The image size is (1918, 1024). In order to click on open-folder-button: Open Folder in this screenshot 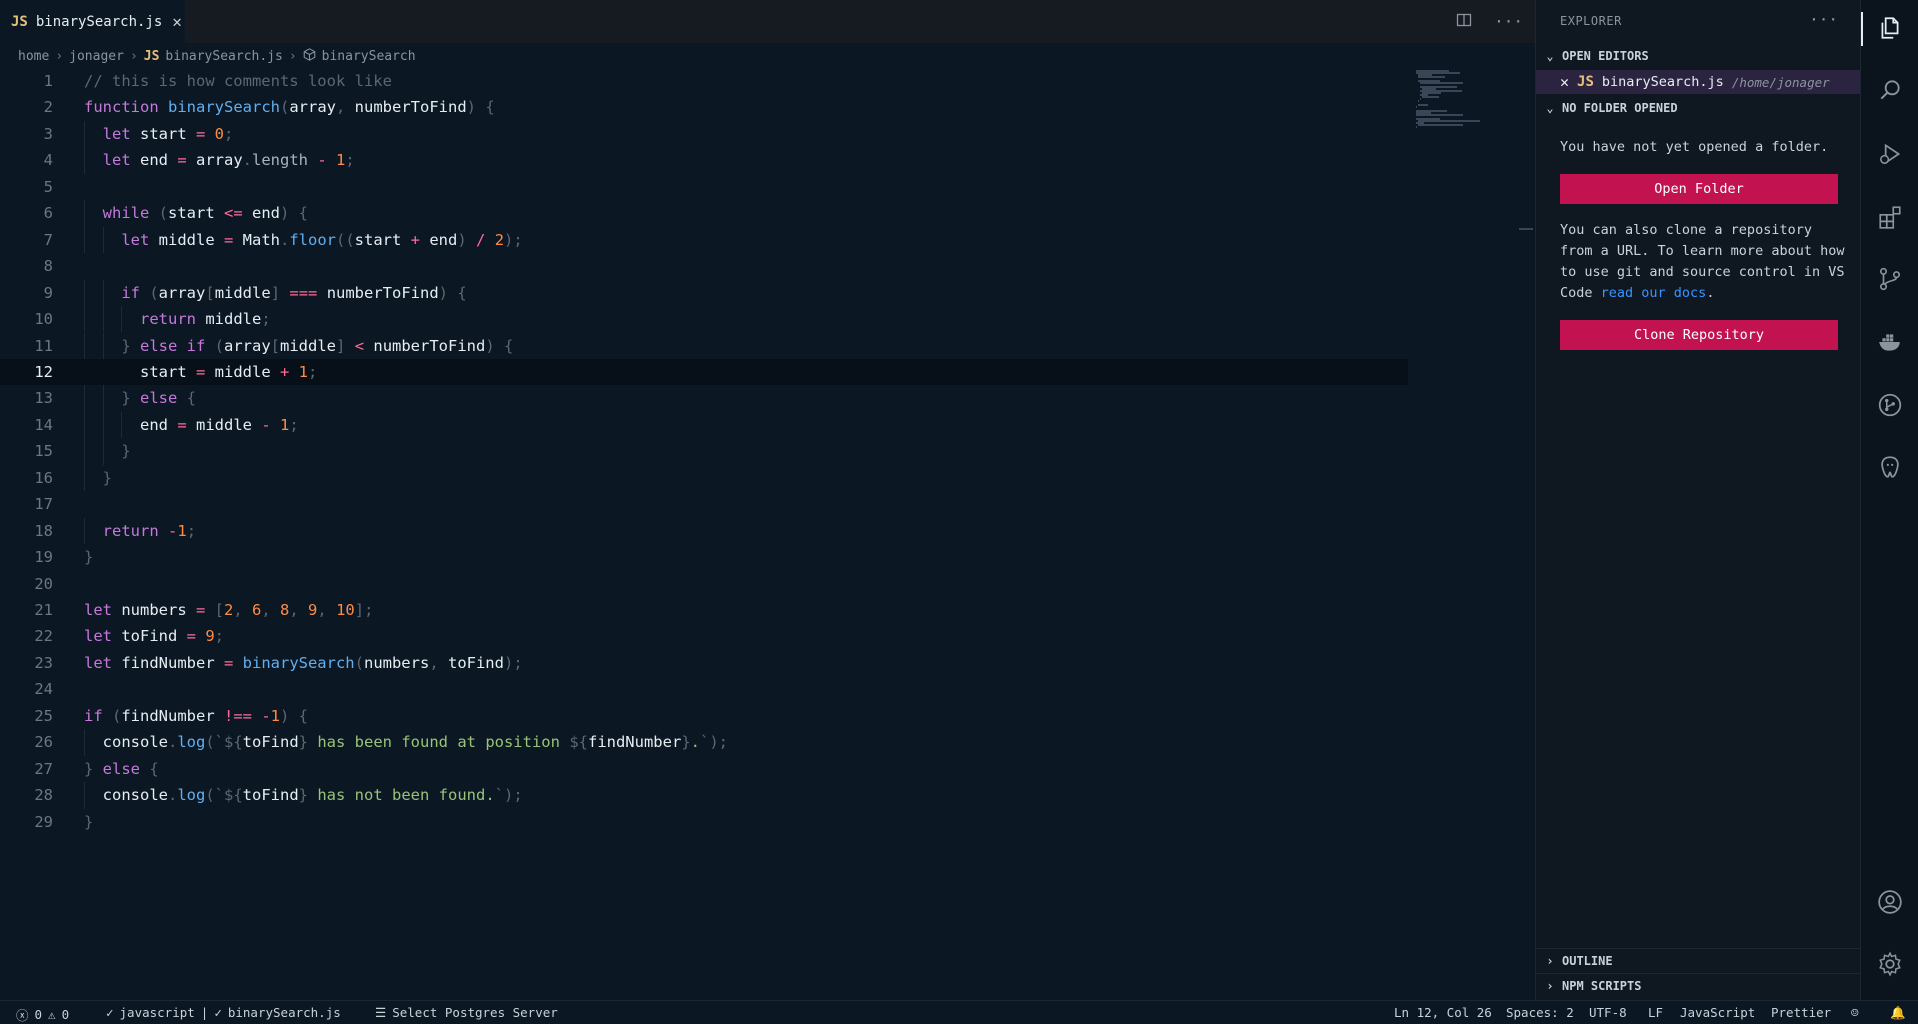, I will do `click(1699, 189)`.